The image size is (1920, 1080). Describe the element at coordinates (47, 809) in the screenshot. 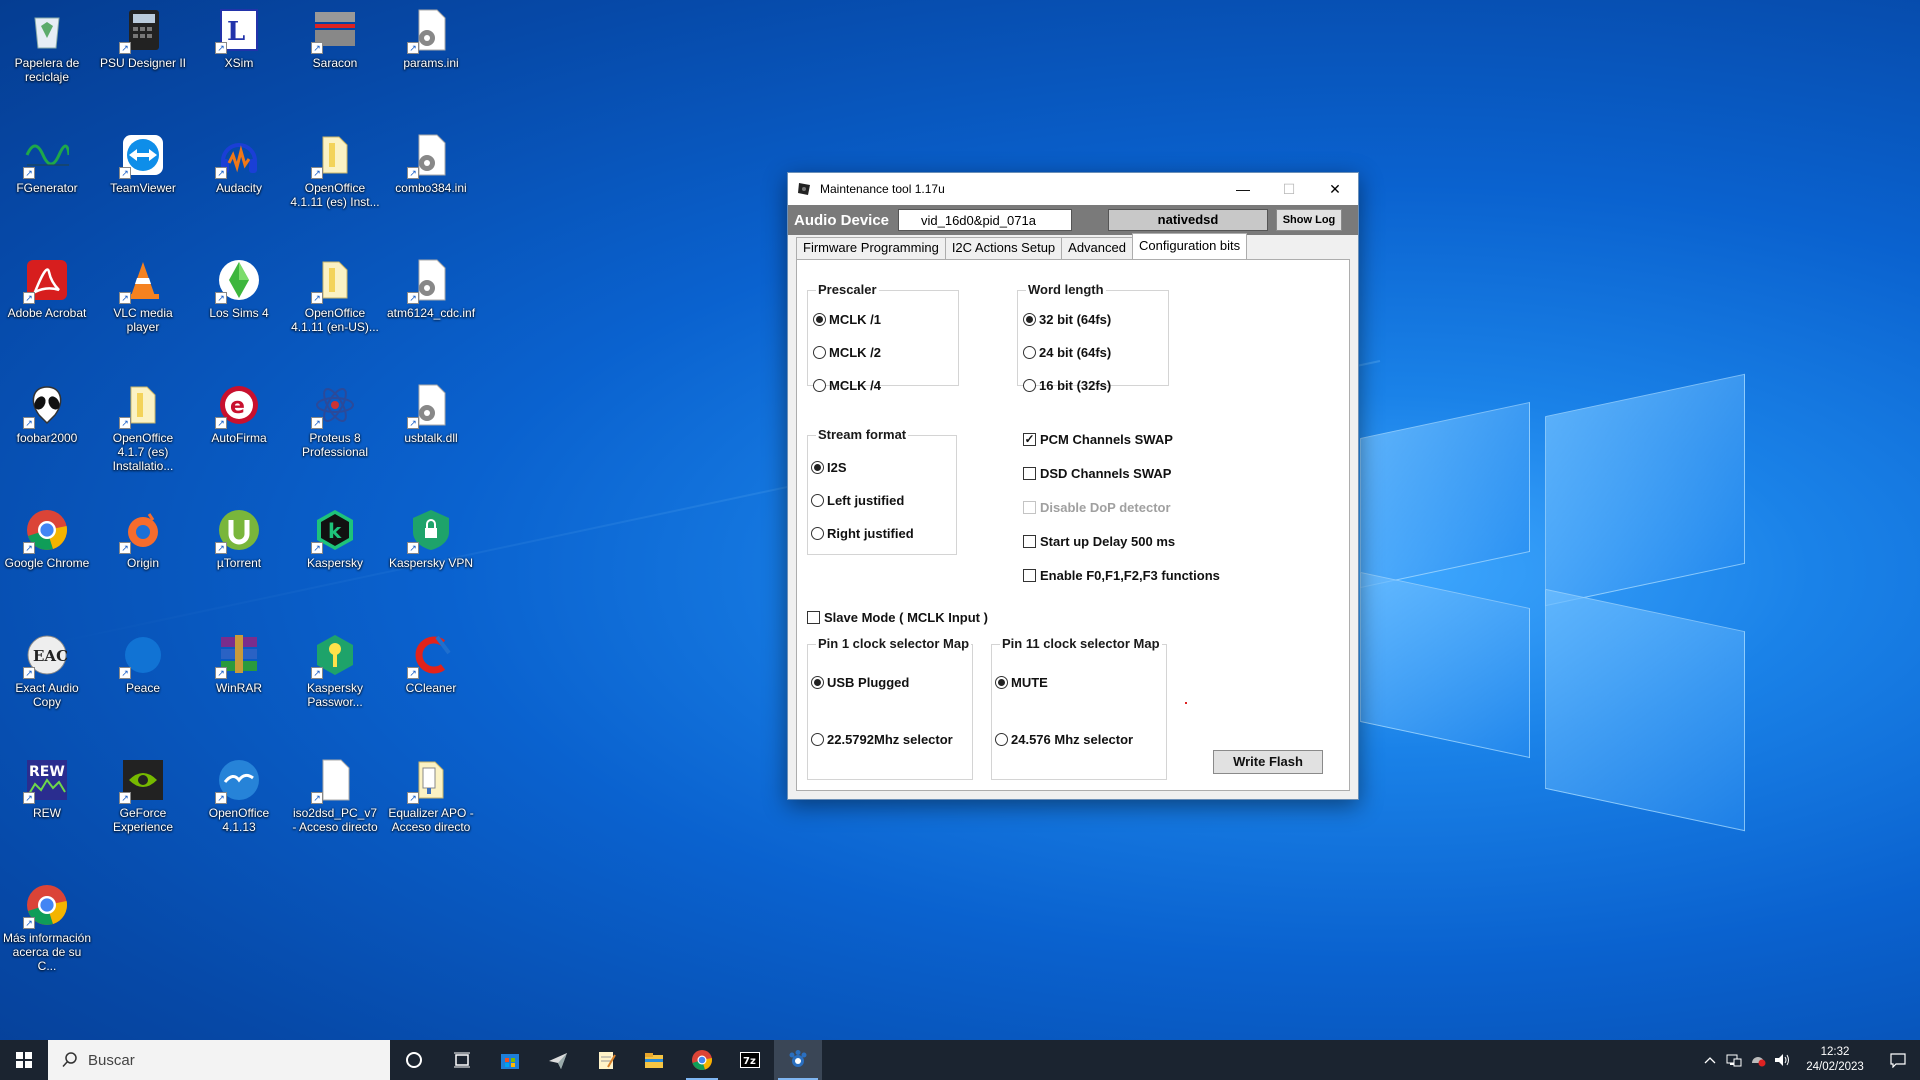

I see `desktop-icon: REW ↗ REW` at that location.